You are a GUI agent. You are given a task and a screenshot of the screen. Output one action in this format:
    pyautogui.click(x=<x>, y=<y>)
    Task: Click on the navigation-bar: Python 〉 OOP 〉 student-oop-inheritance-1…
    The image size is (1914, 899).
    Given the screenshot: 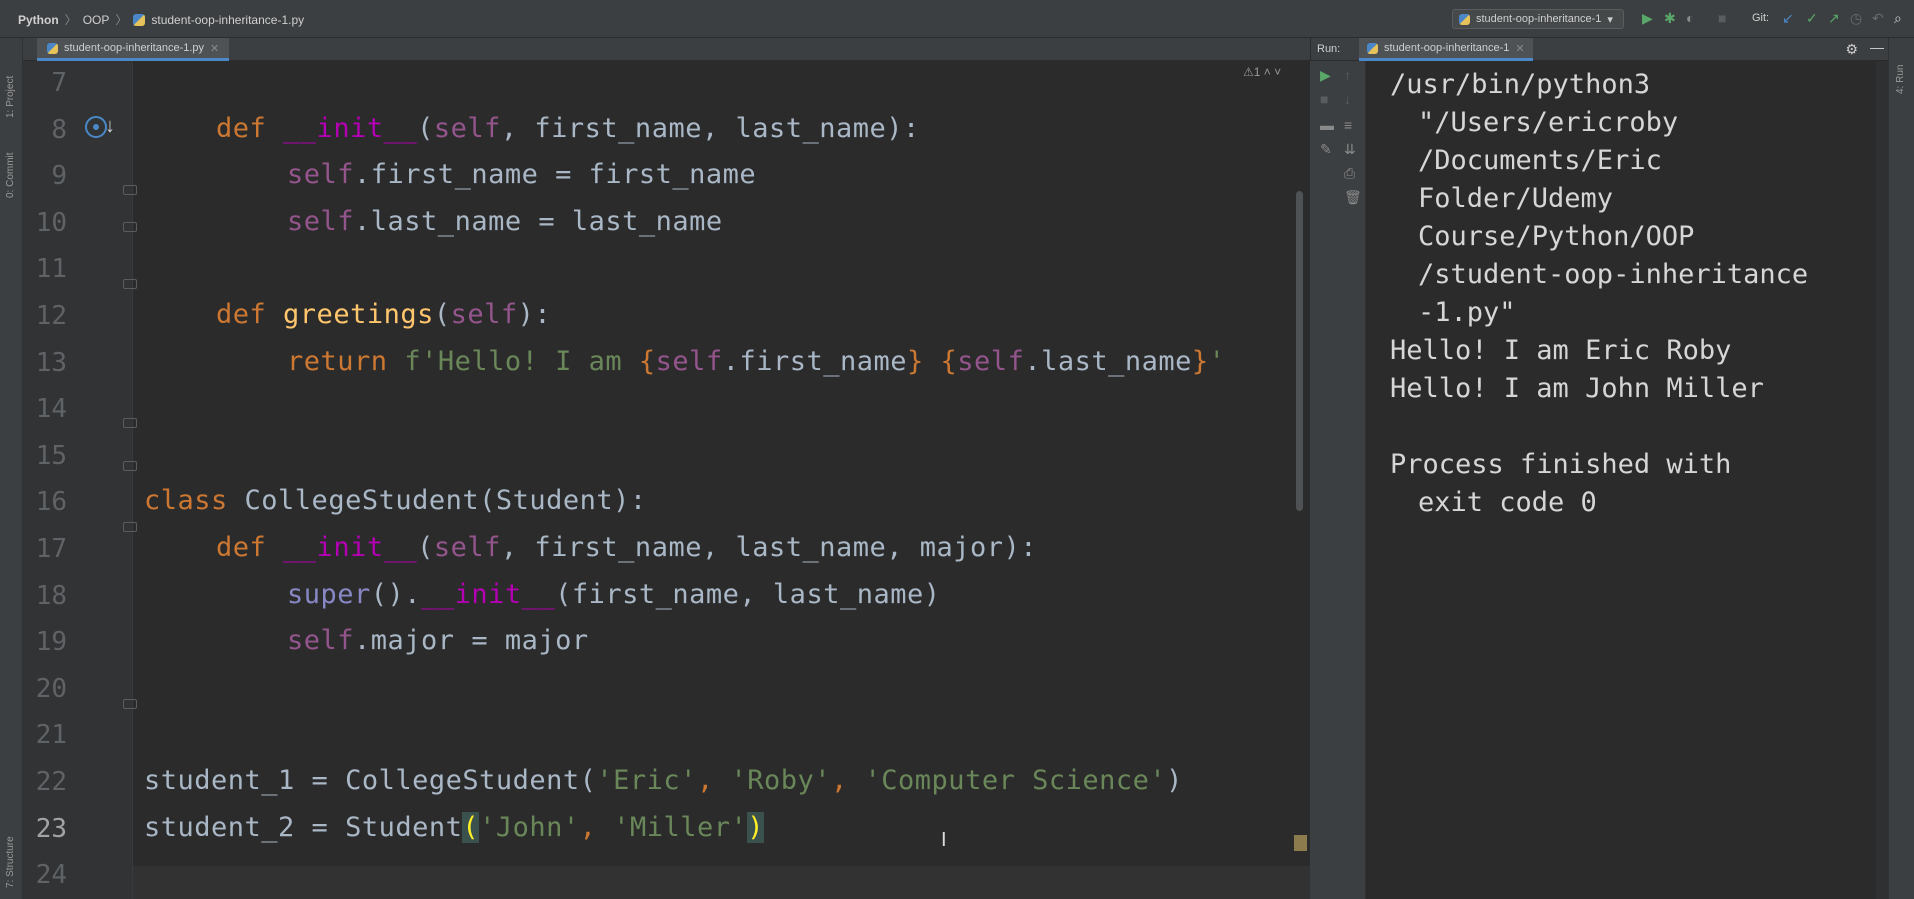 What is the action you would take?
    pyautogui.click(x=957, y=19)
    